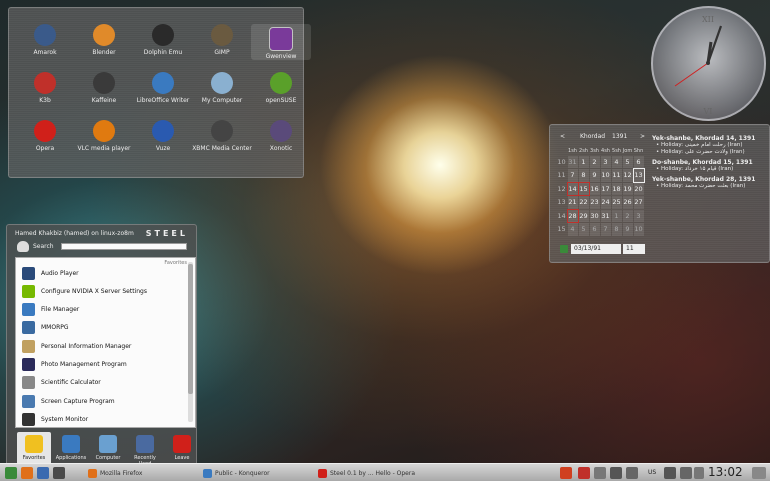 The height and width of the screenshot is (481, 770). I want to click on calendar-day: 29, so click(583, 215).